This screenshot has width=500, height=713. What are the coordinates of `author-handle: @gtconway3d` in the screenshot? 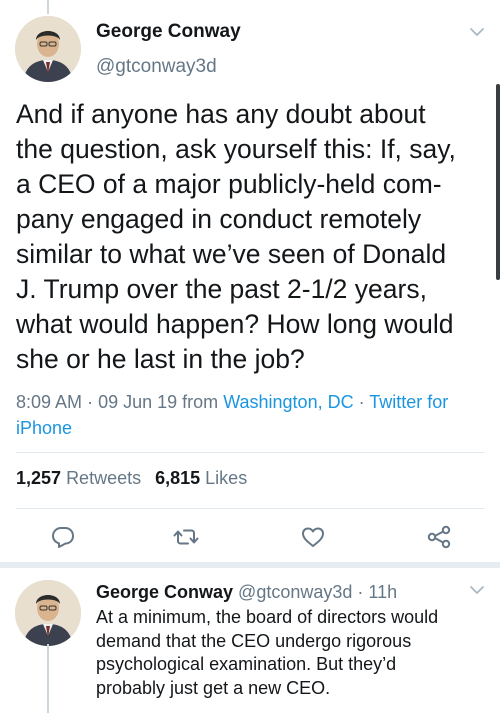 It's located at (156, 67).